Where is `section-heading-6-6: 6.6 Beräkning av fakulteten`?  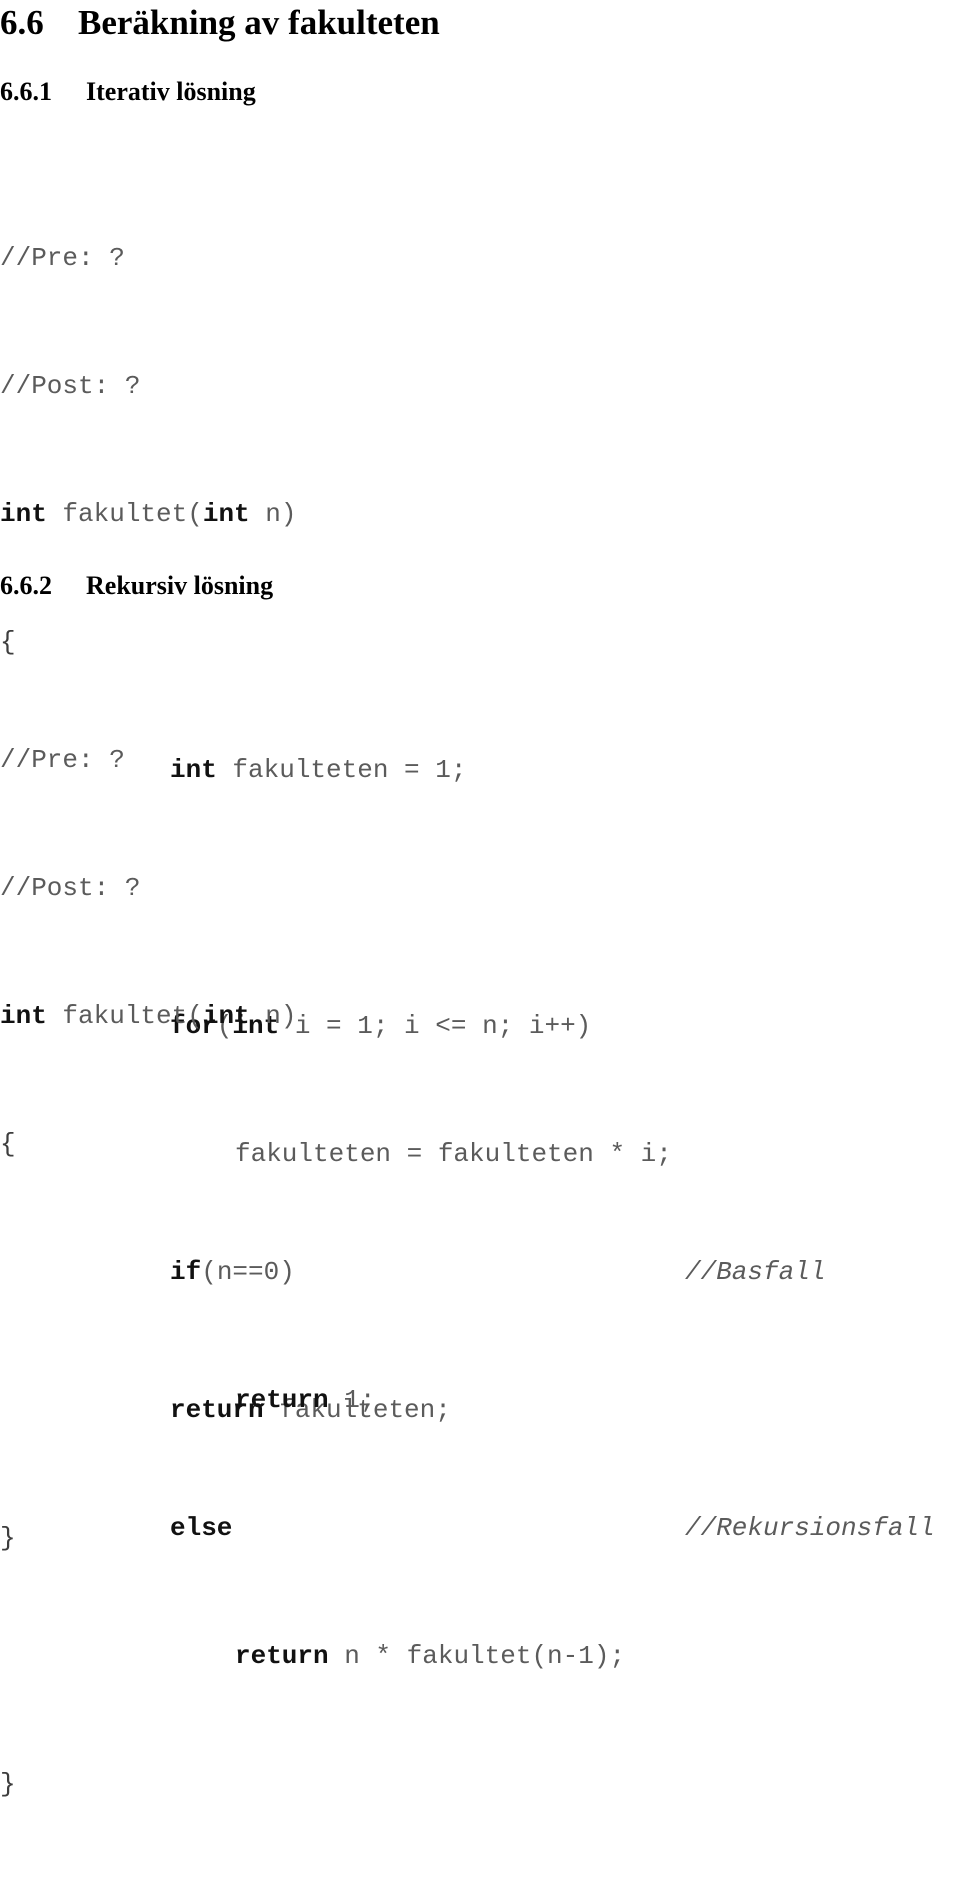
section-heading-6-6: 6.6 Beräkning av fakulteten is located at coordinates (220, 23).